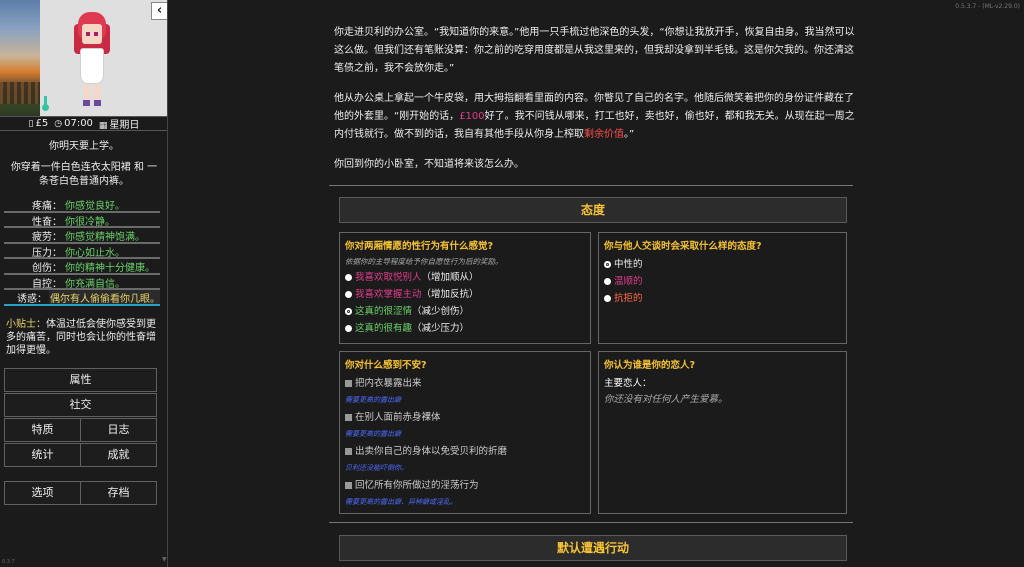  Describe the element at coordinates (58, 124) in the screenshot. I see `clock-icon: ◷` at that location.